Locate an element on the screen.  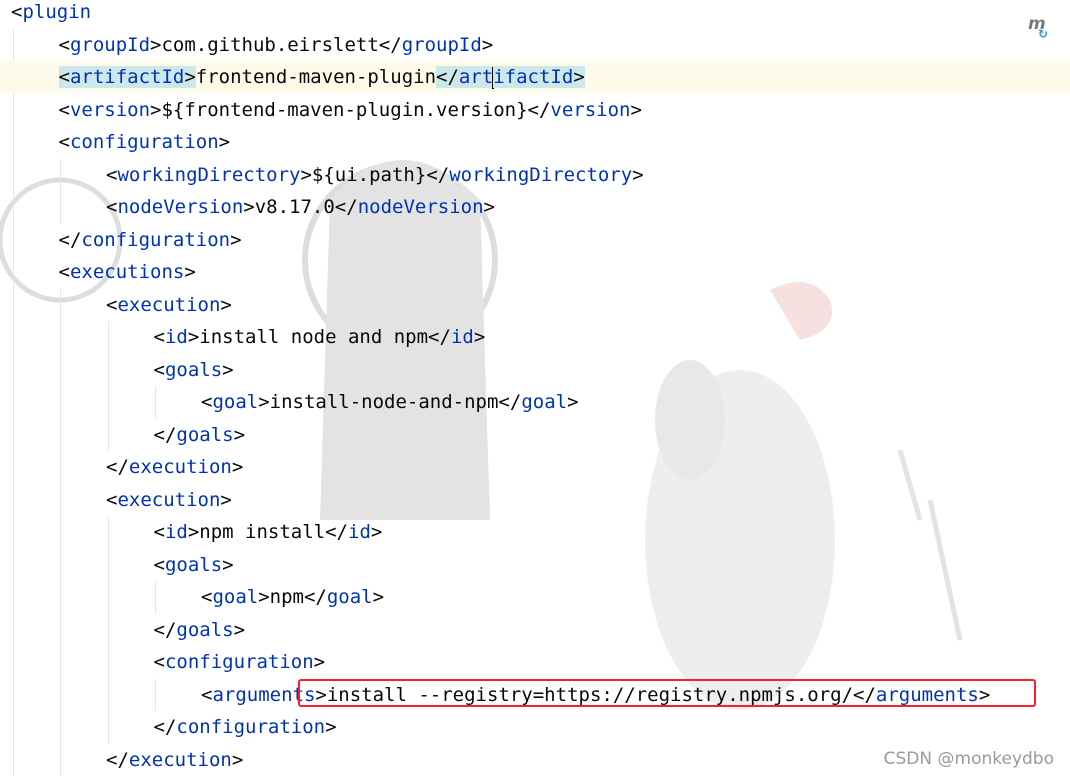
code-line: <goal>install-node-and-npm</goal> is located at coordinates (535, 402).